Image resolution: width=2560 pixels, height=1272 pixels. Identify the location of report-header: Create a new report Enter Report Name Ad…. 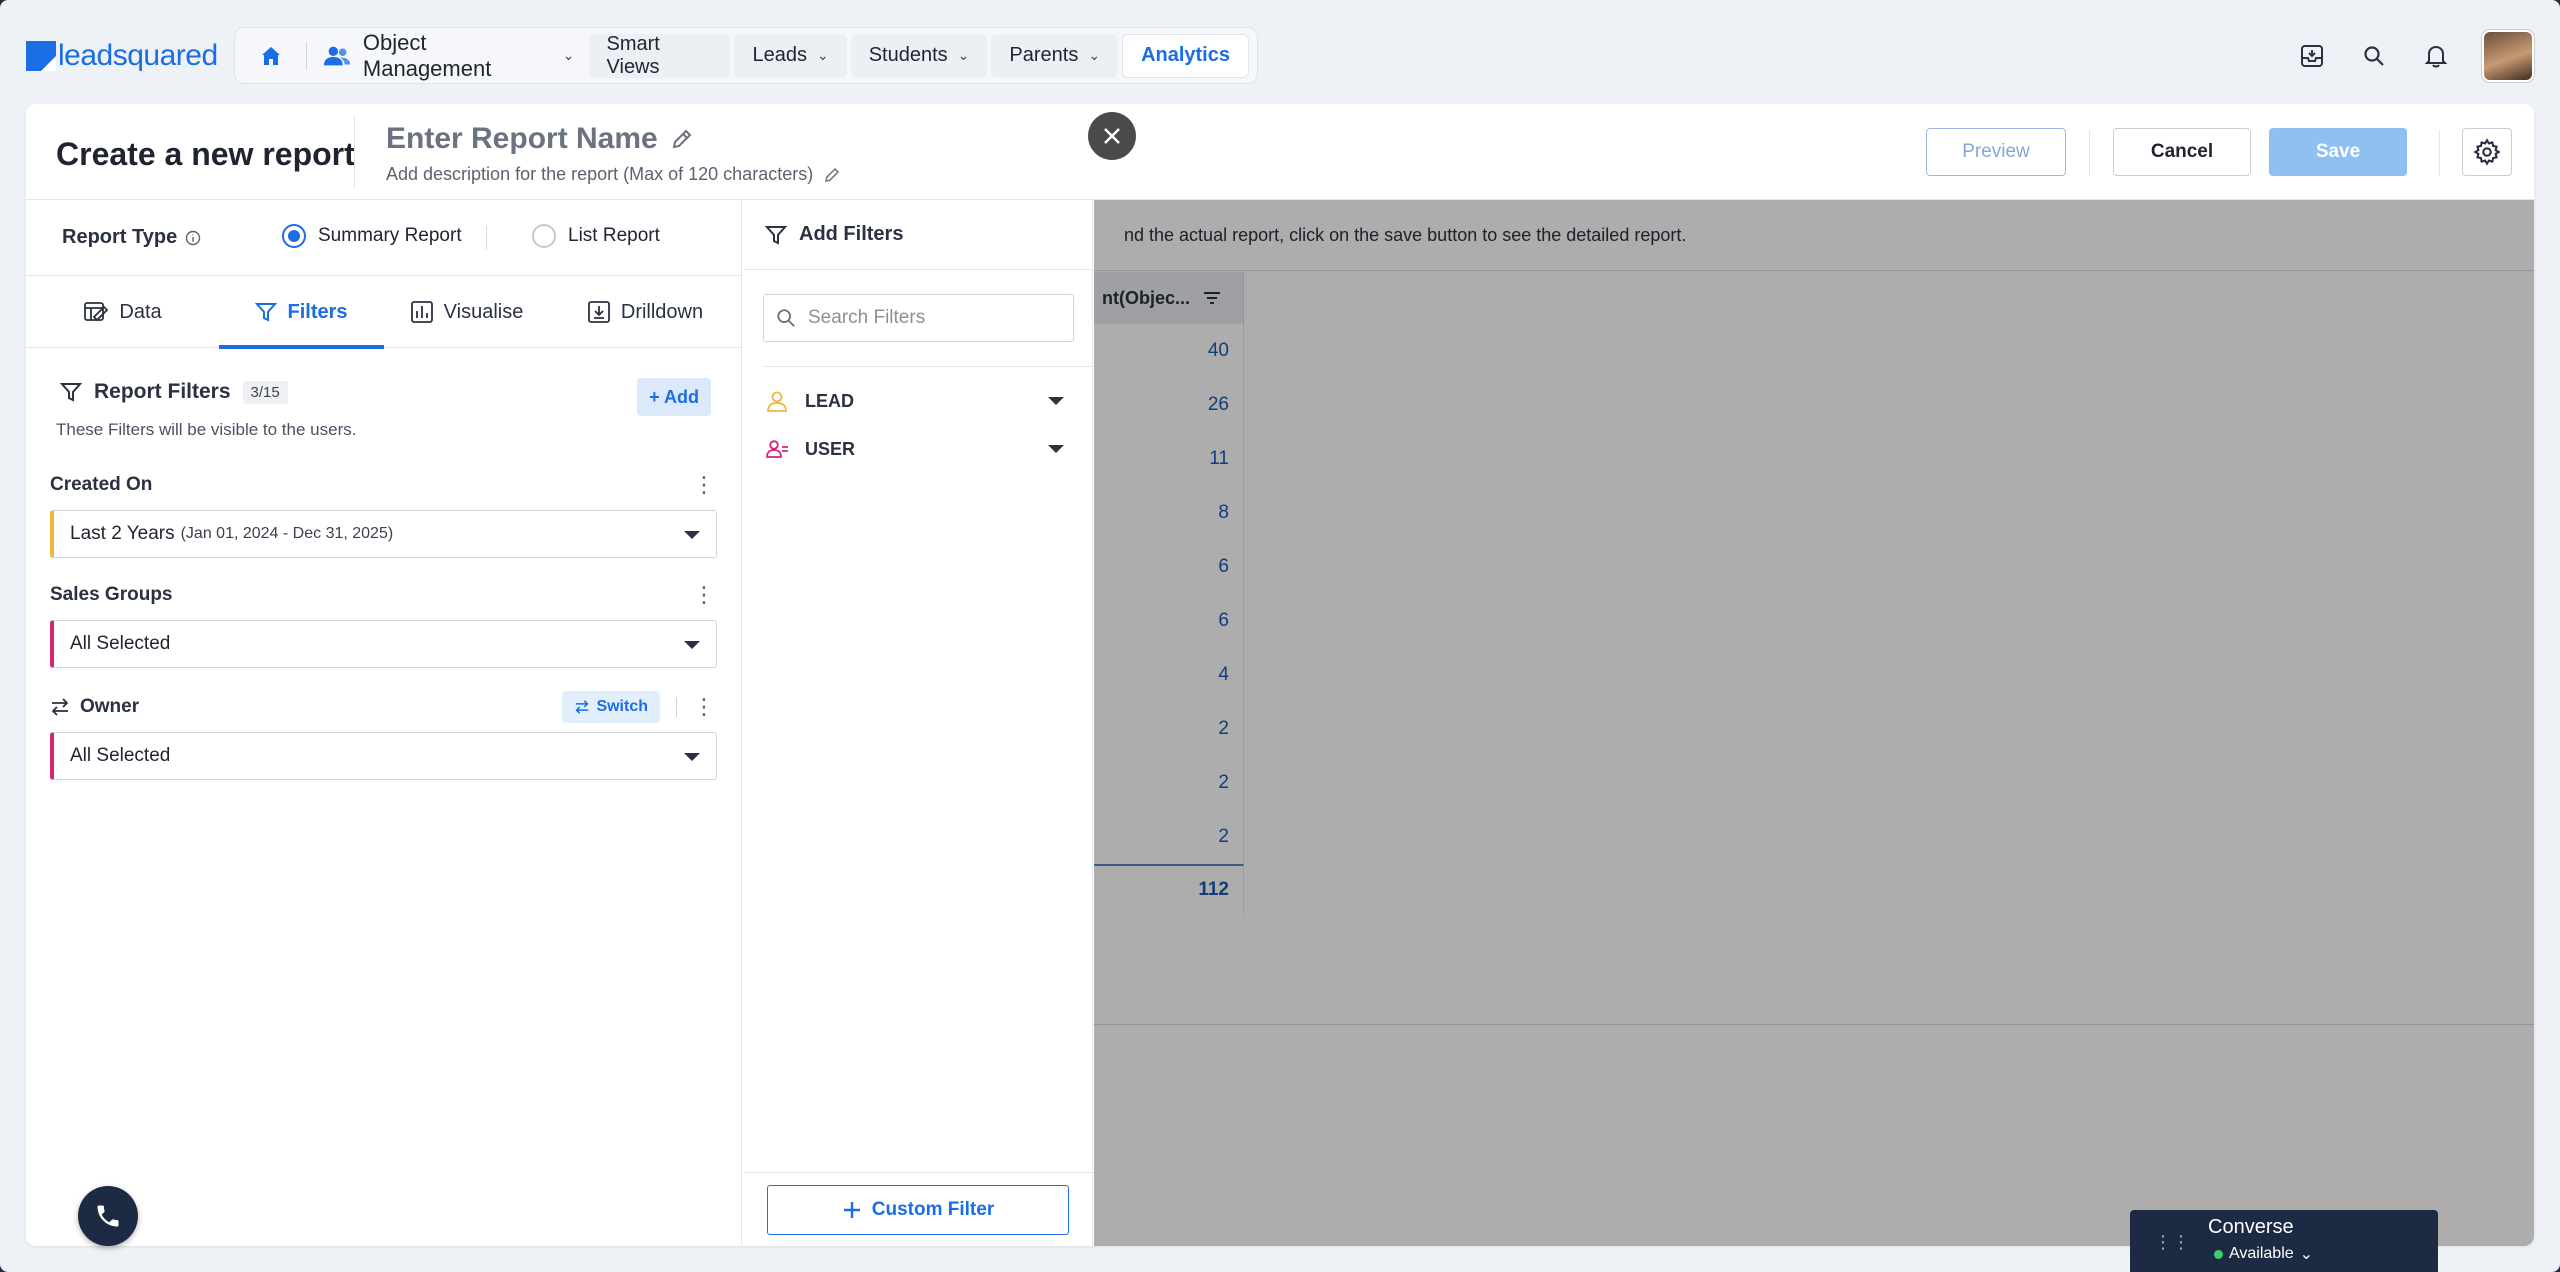
(1280, 152).